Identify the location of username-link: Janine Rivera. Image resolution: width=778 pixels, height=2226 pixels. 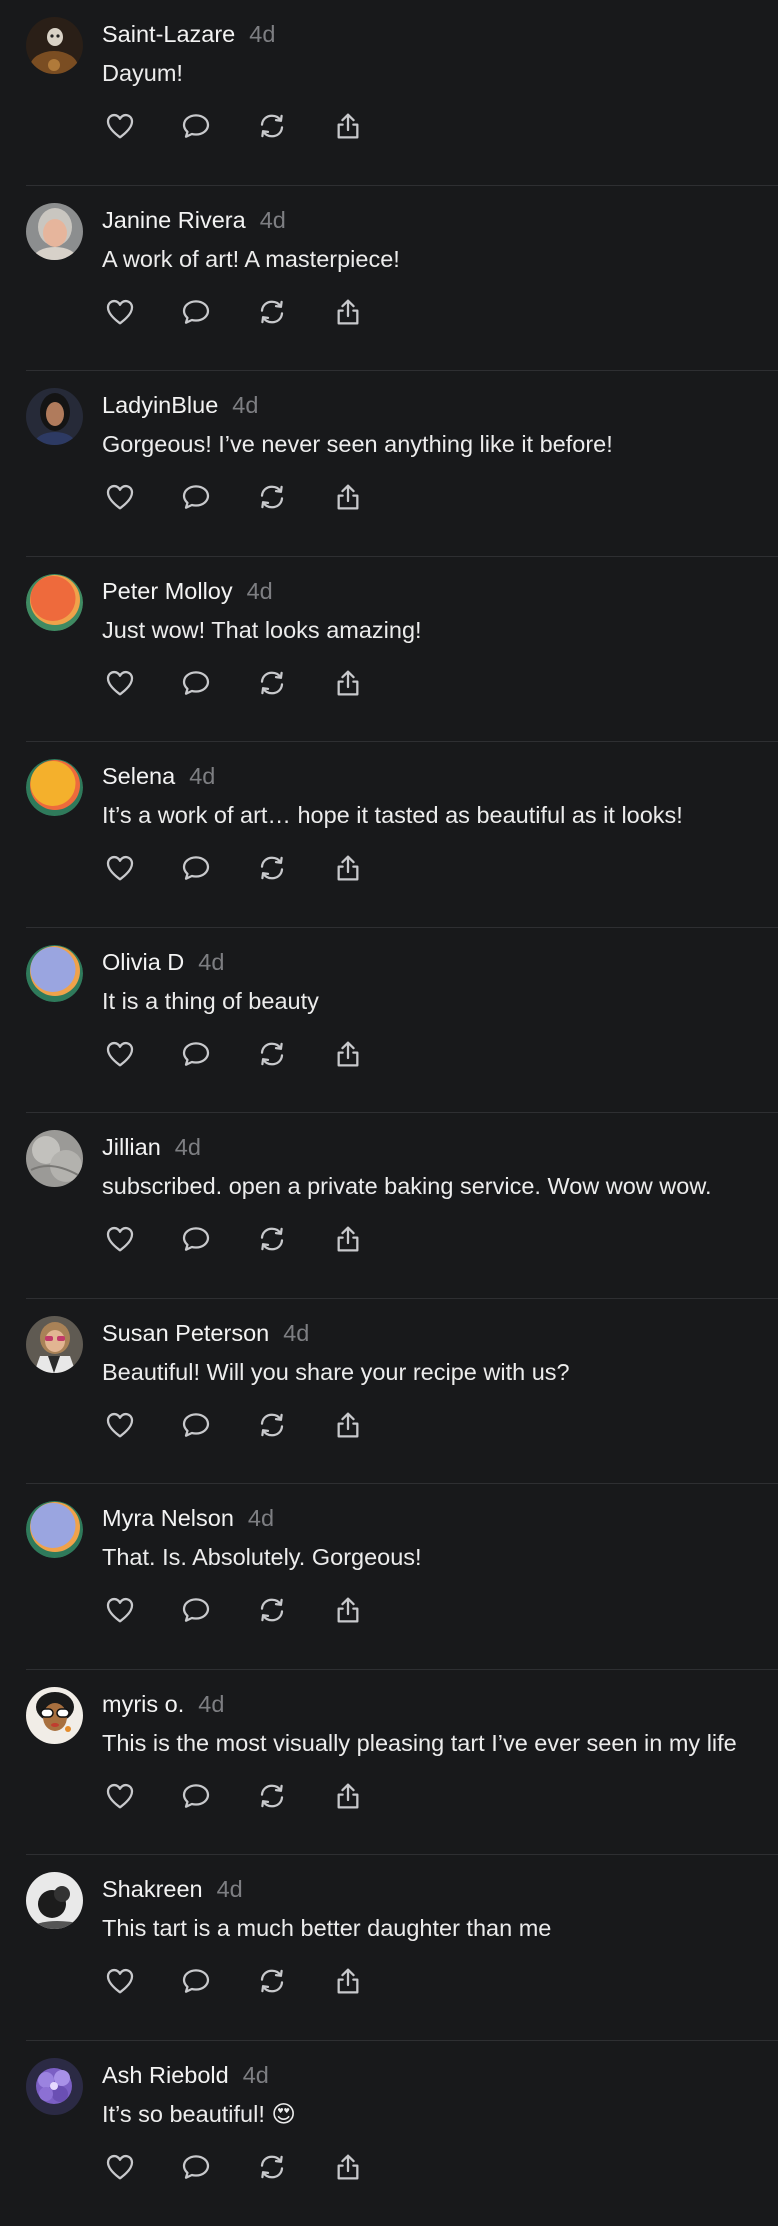
(174, 220).